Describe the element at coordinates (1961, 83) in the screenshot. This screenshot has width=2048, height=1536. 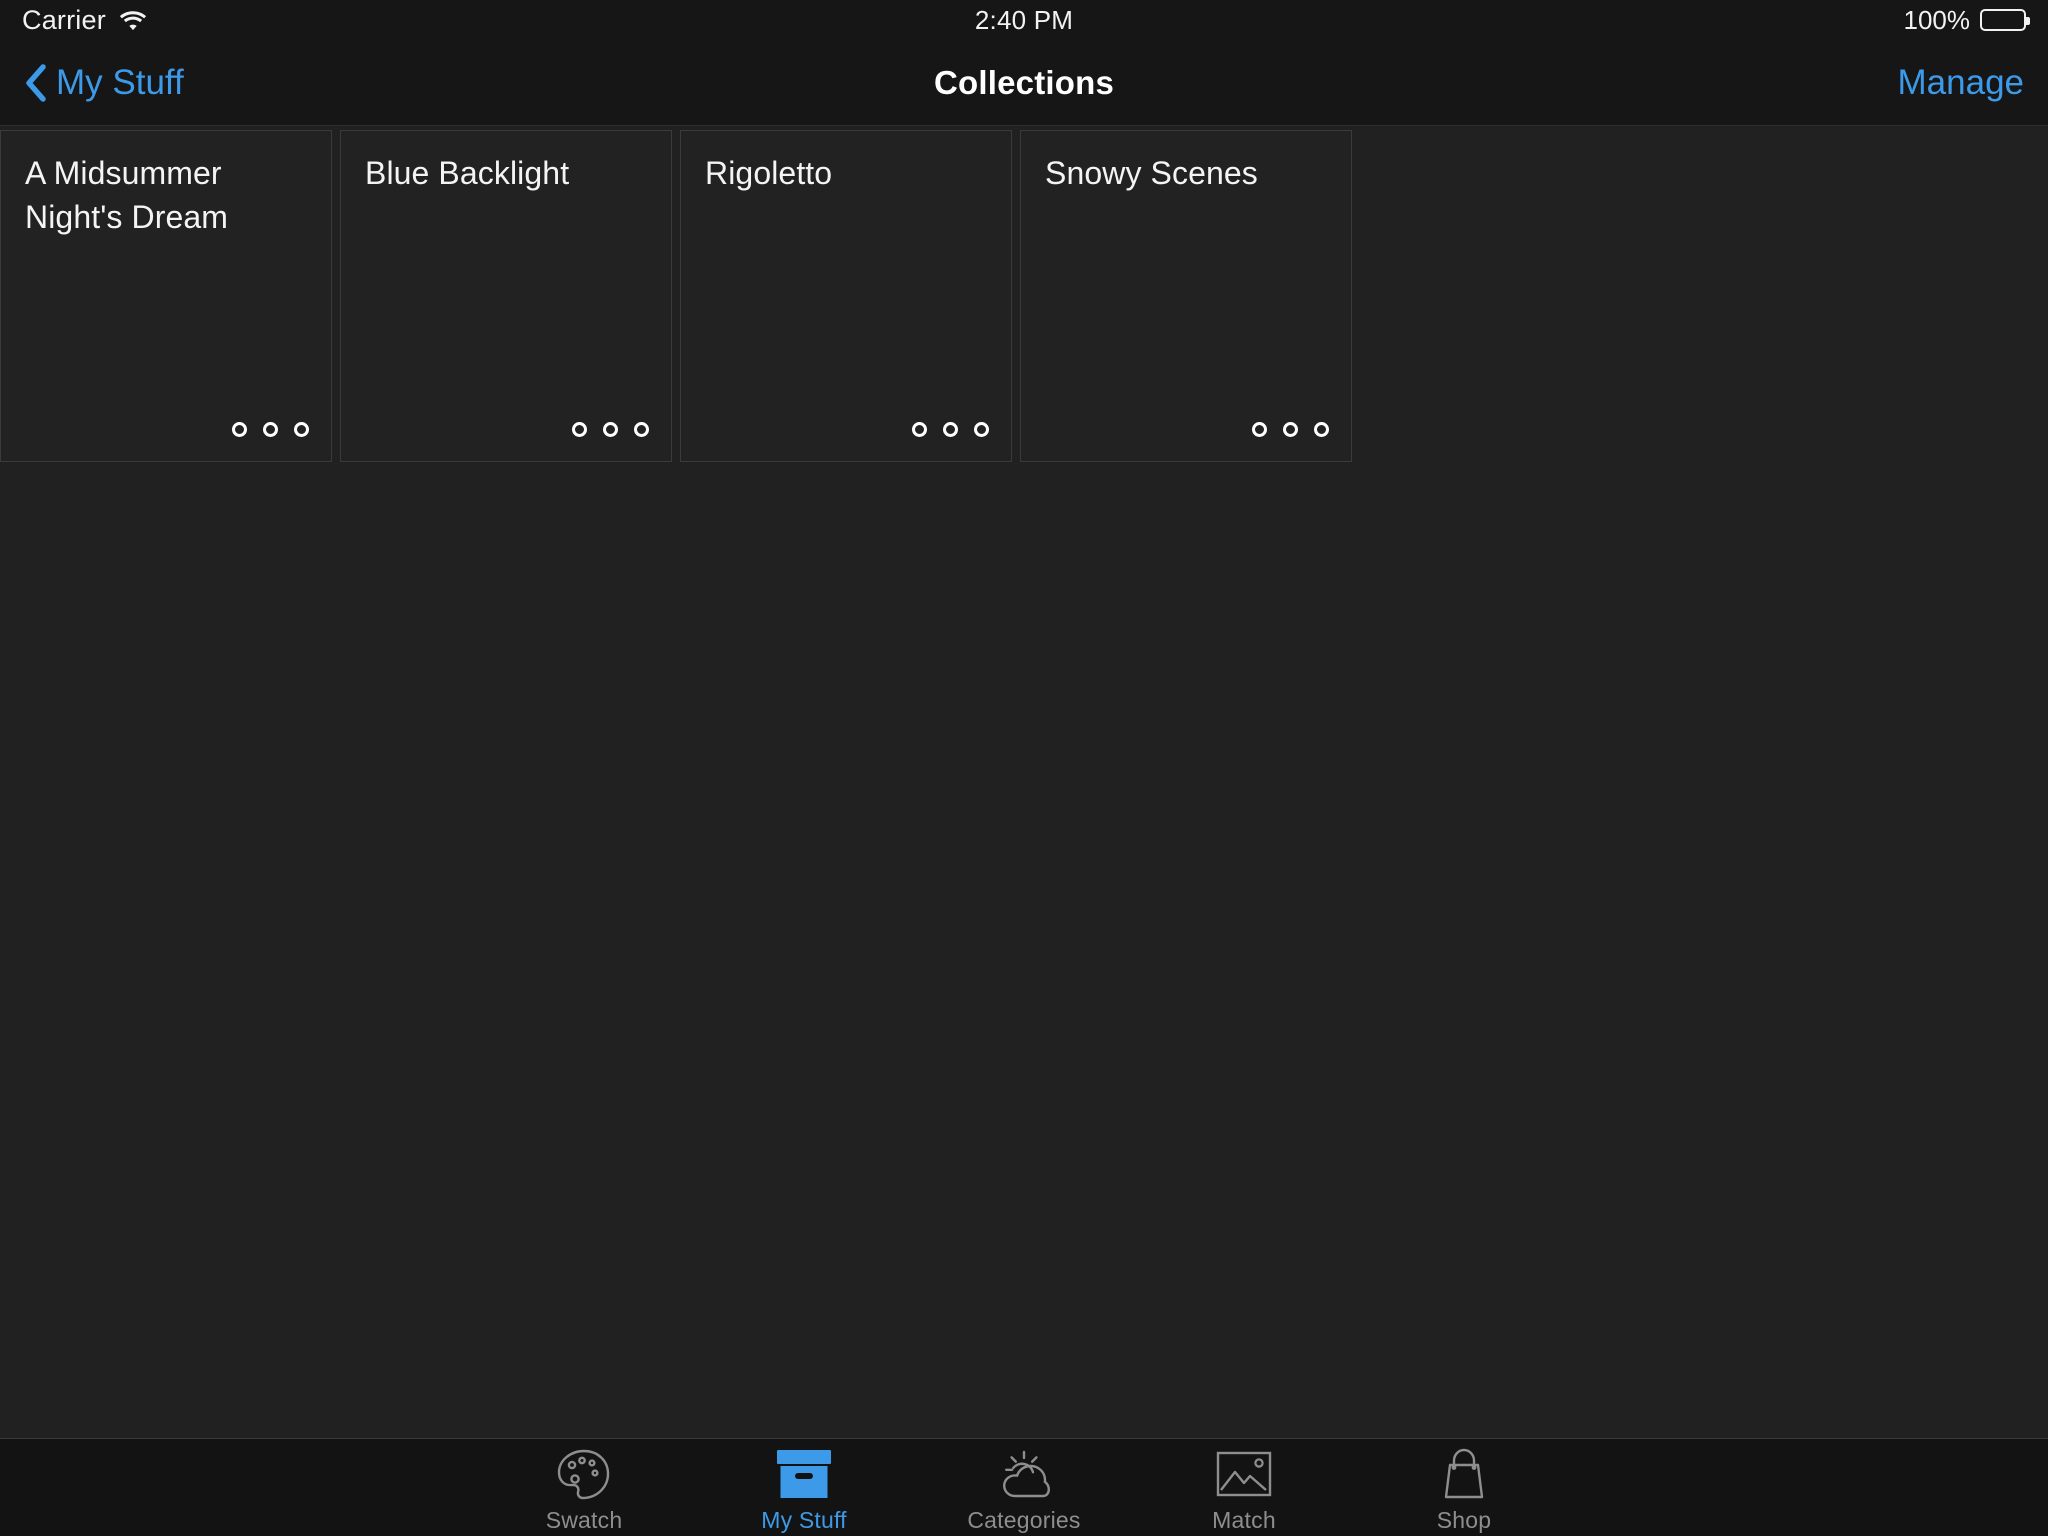
I see `manage-button: Manage` at that location.